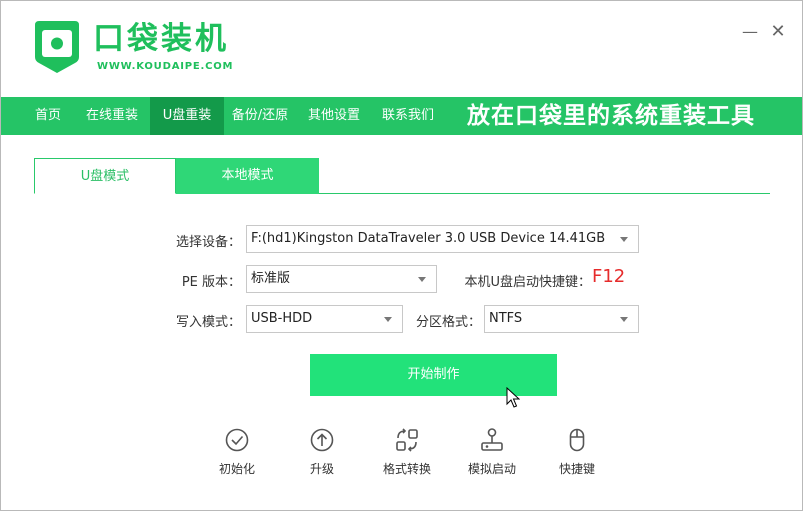 The image size is (803, 511). I want to click on nav-item-other-settings: 其他设置, so click(334, 116).